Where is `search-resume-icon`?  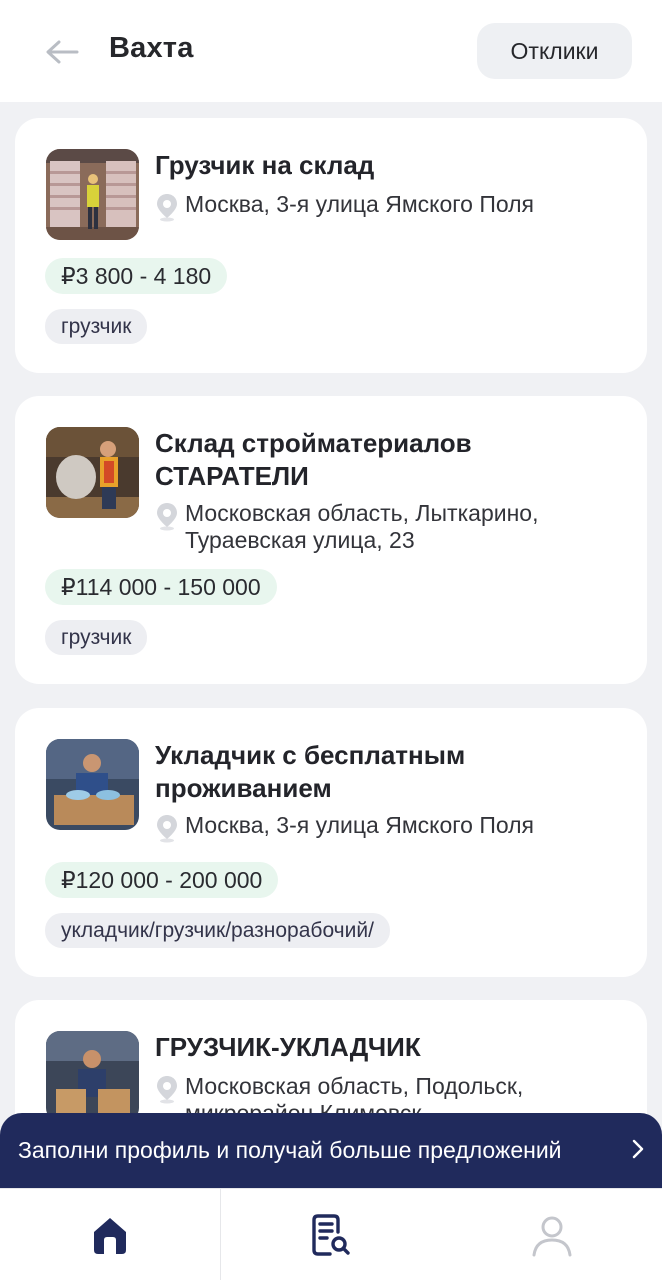 search-resume-icon is located at coordinates (331, 1235).